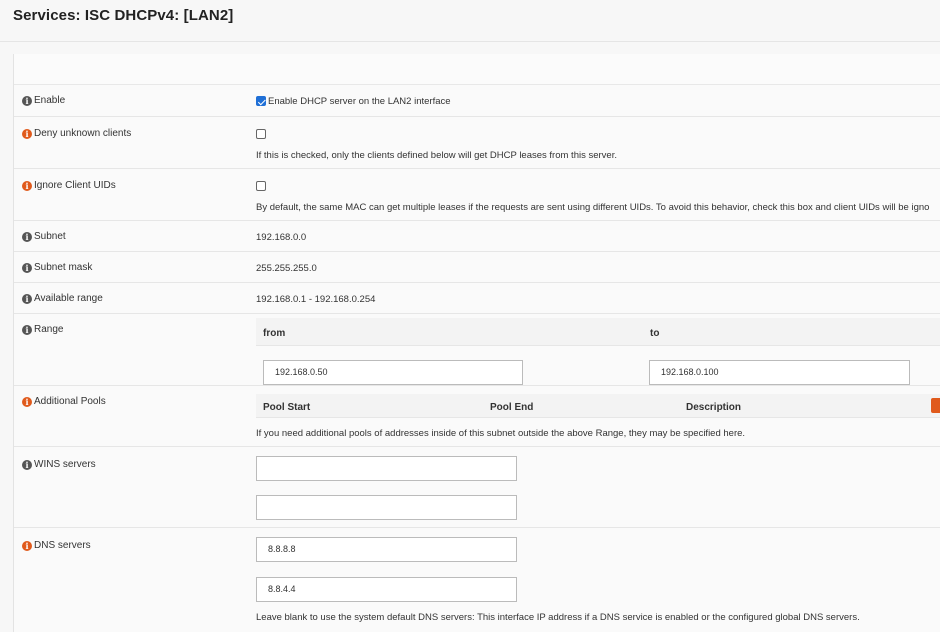 The width and height of the screenshot is (940, 632). What do you see at coordinates (779, 372) in the screenshot?
I see `range-to-input: 192.168.0.100` at bounding box center [779, 372].